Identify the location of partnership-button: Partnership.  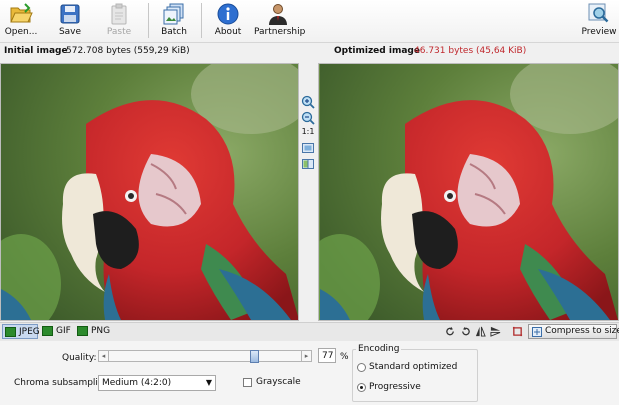
(280, 21).